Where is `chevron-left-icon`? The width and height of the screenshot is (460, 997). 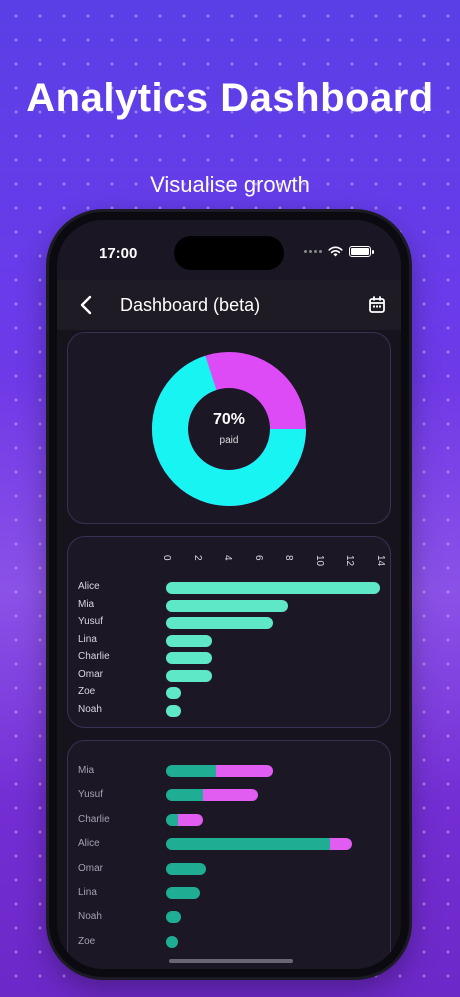 chevron-left-icon is located at coordinates (86, 305).